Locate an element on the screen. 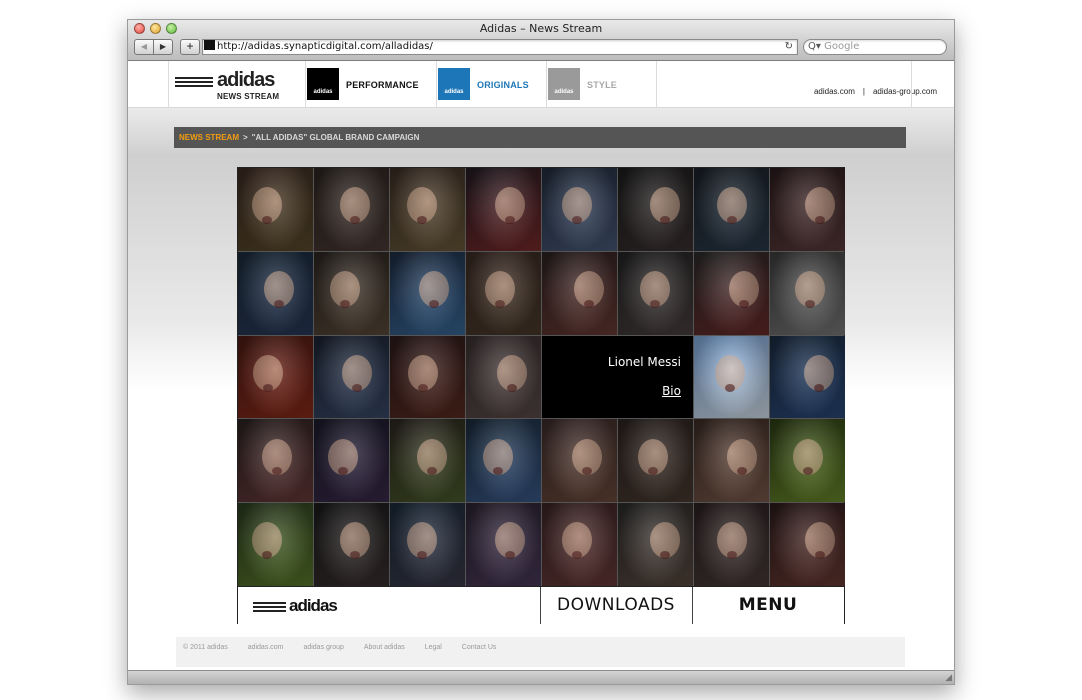  tab-performance: adidas PERFORMANCE is located at coordinates (370, 84).